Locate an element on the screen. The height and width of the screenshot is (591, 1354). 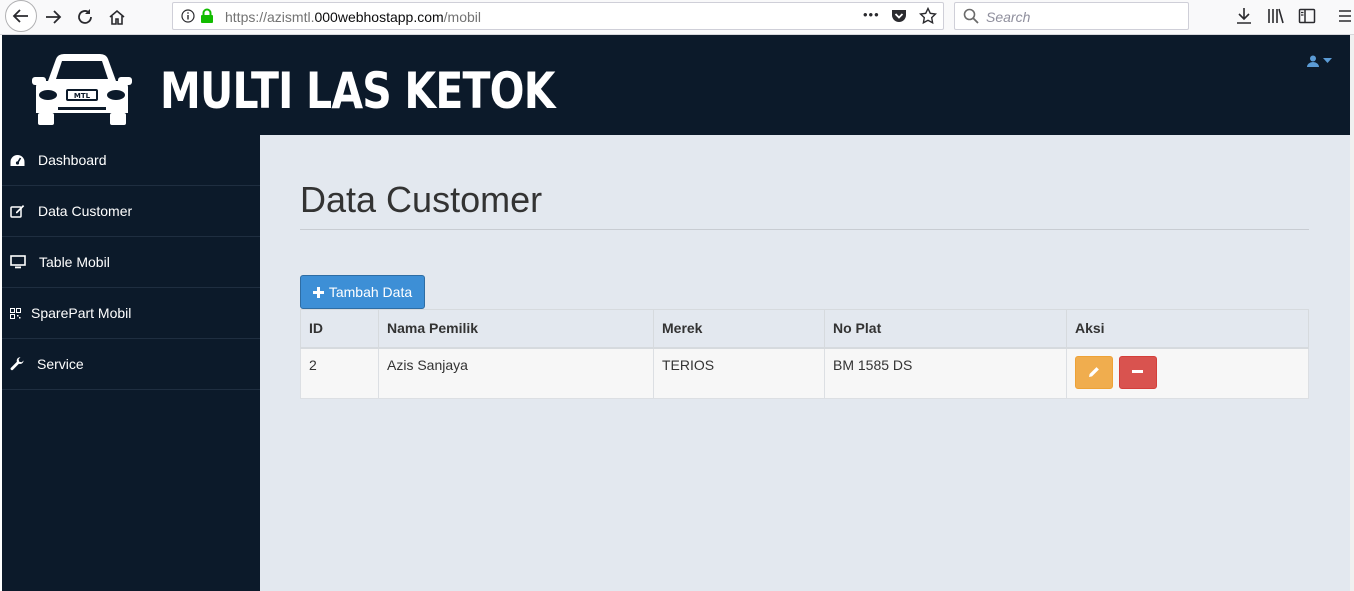
delete-button is located at coordinates (1137, 372).